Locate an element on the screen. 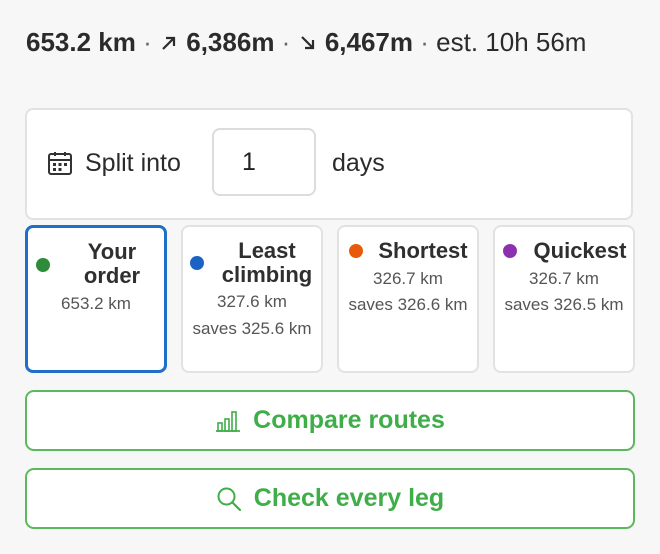 The image size is (660, 554). route-option-shortest: Shortest 326.7 km saves 326.6 km is located at coordinates (408, 299).